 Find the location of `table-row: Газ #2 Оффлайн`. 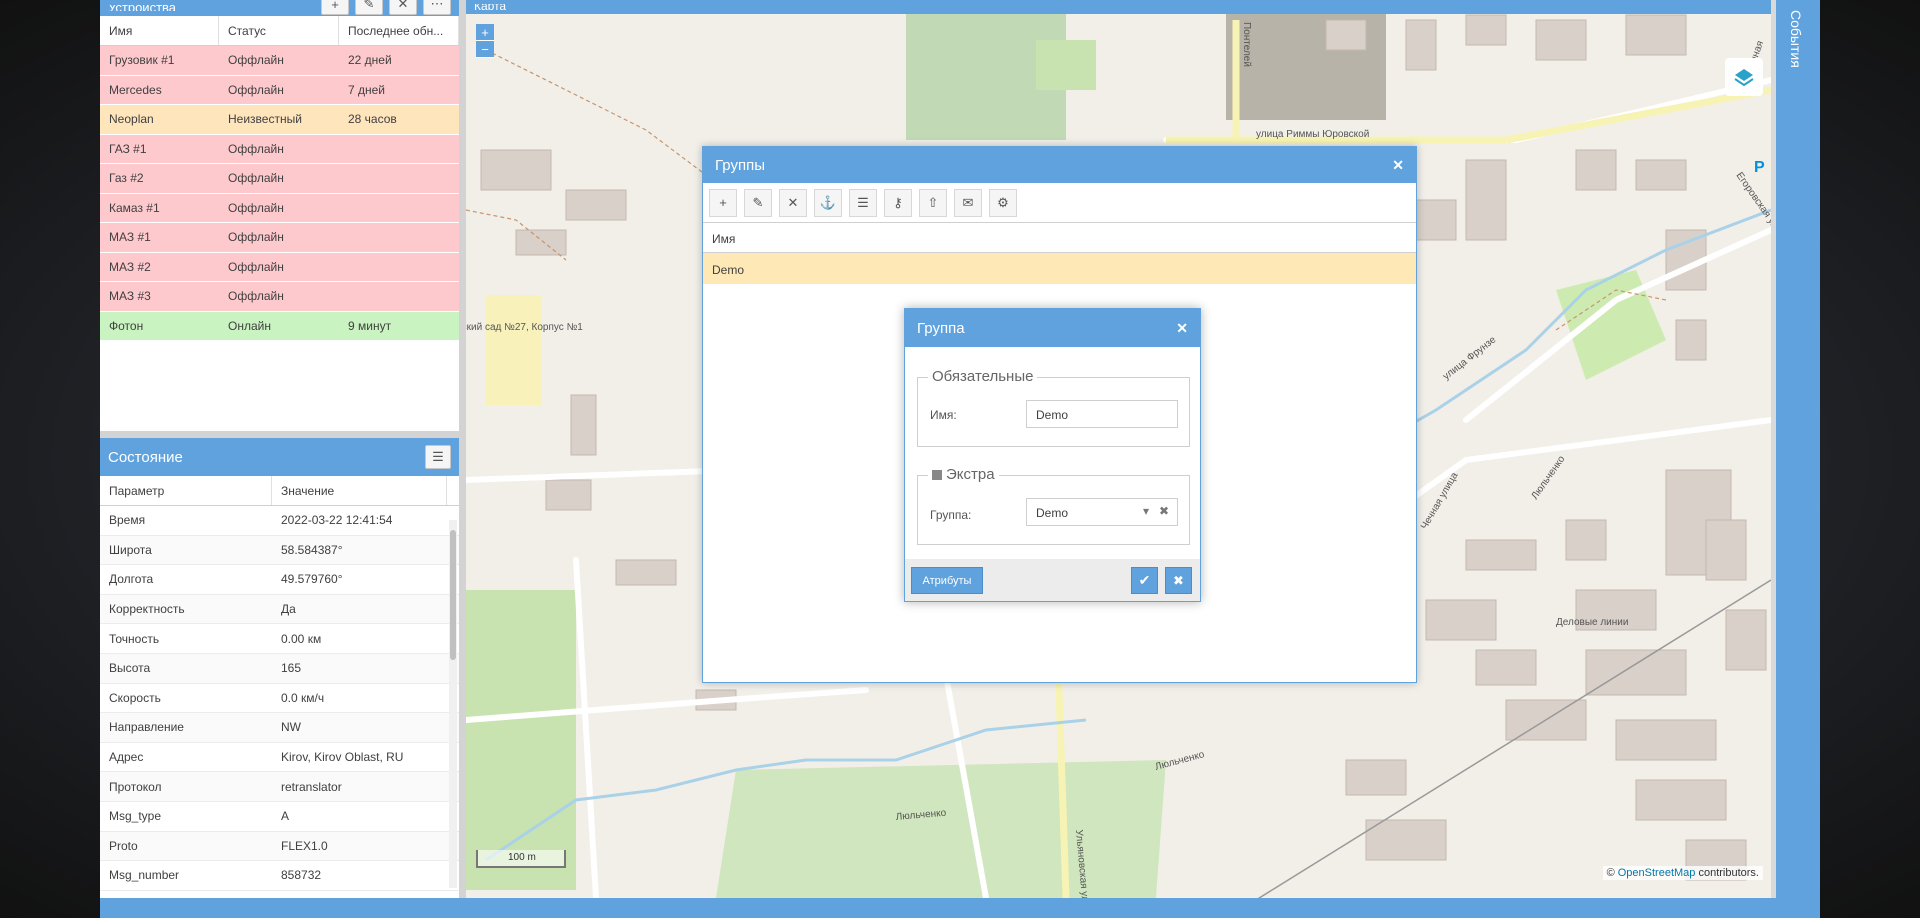

table-row: Газ #2 Оффлайн is located at coordinates (279, 179).